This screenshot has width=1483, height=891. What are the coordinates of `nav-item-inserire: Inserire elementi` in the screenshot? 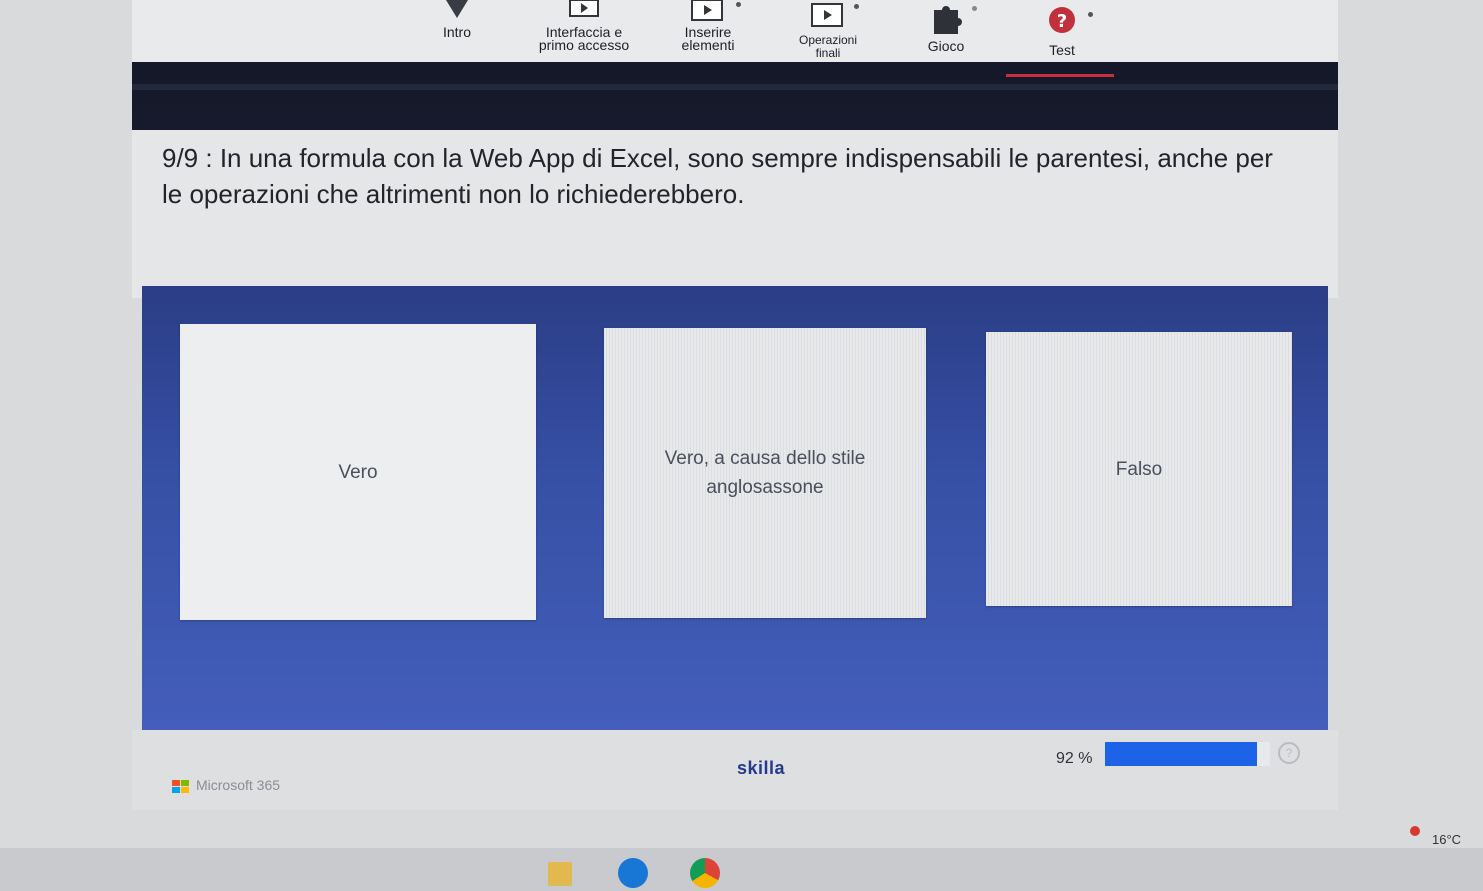 It's located at (708, 31).